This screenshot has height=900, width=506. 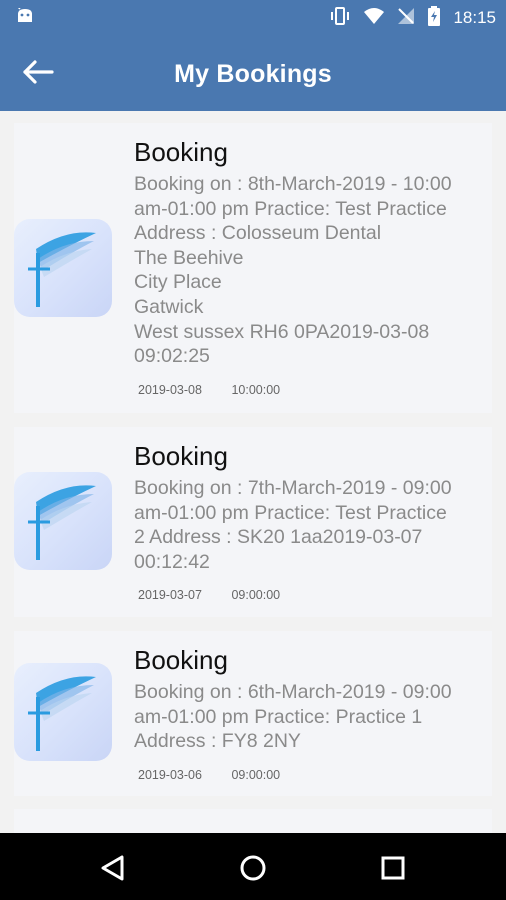 What do you see at coordinates (253, 873) in the screenshot?
I see `home-circle-icon` at bounding box center [253, 873].